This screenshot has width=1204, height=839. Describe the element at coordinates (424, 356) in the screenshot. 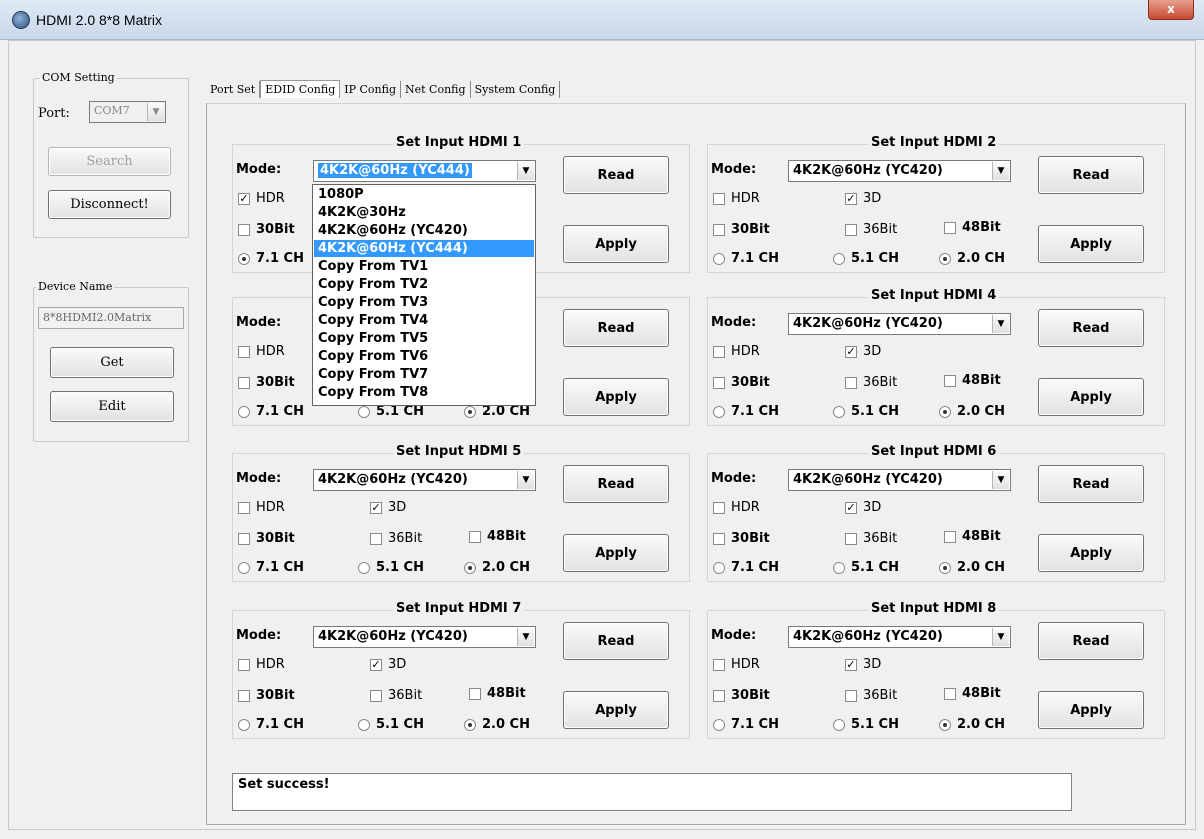

I see `mode-option: Copy From TV6` at that location.